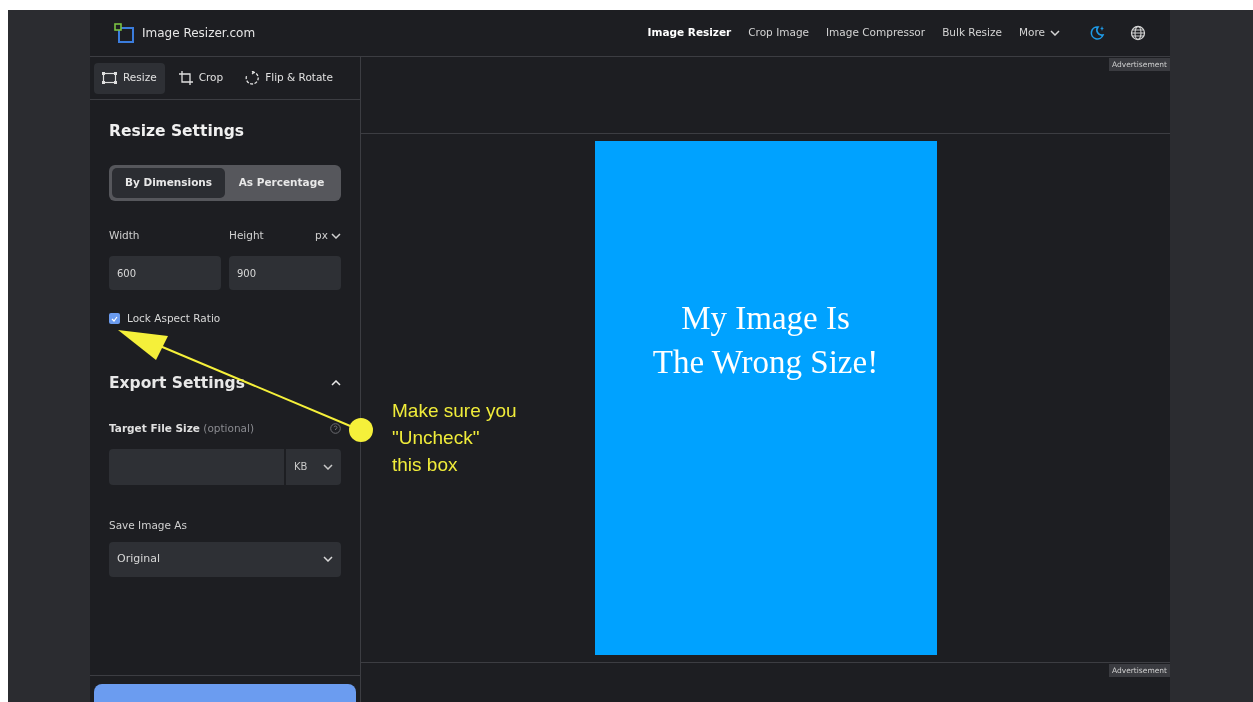 The image size is (1253, 702). I want to click on checkbox-label: Lock Aspect Ratio, so click(174, 318).